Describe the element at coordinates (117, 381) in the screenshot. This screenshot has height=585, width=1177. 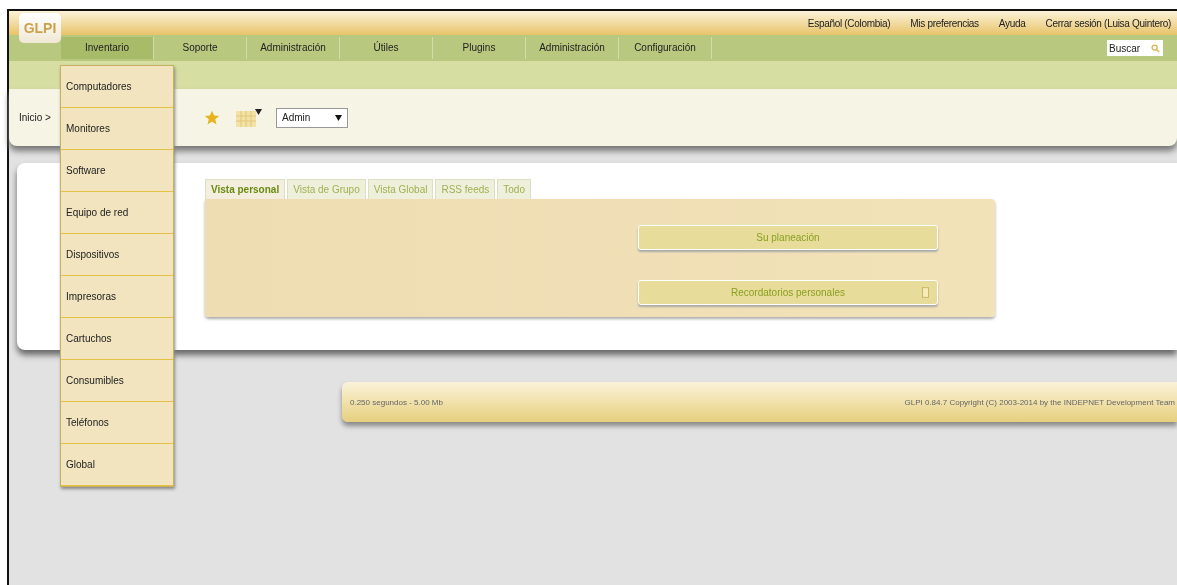
I see `menu-item: Consumibles` at that location.